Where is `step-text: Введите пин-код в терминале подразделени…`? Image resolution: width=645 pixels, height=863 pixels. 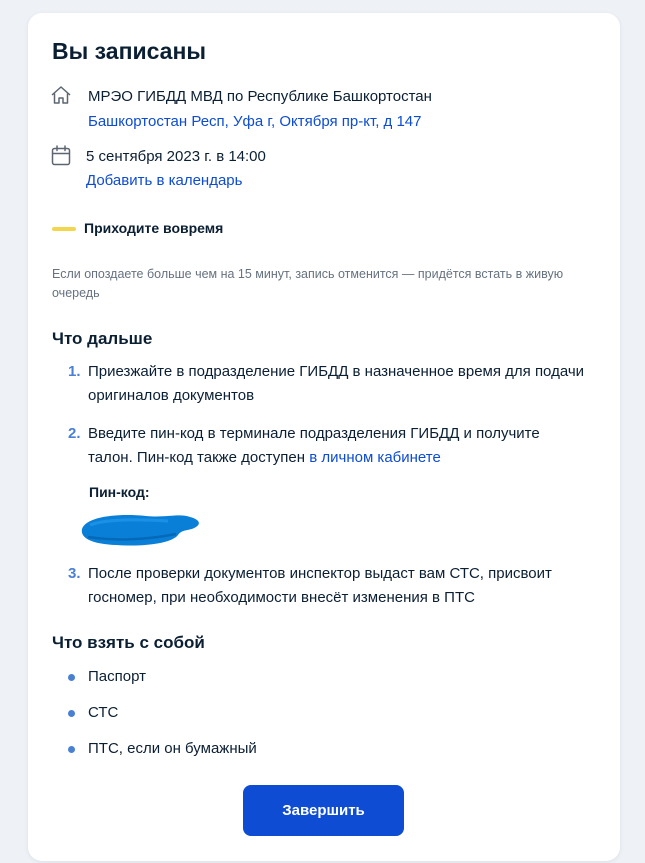 step-text: Введите пин-код в терминале подразделени… is located at coordinates (338, 446).